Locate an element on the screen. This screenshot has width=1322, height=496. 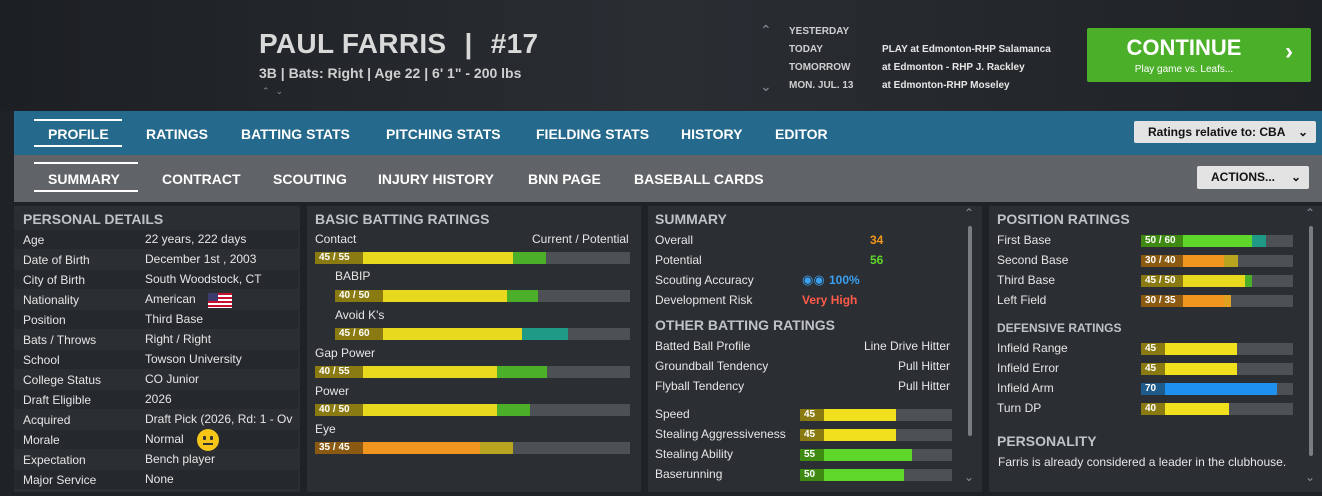
panel-title: PERSONAL DETAILS is located at coordinates (93, 219).